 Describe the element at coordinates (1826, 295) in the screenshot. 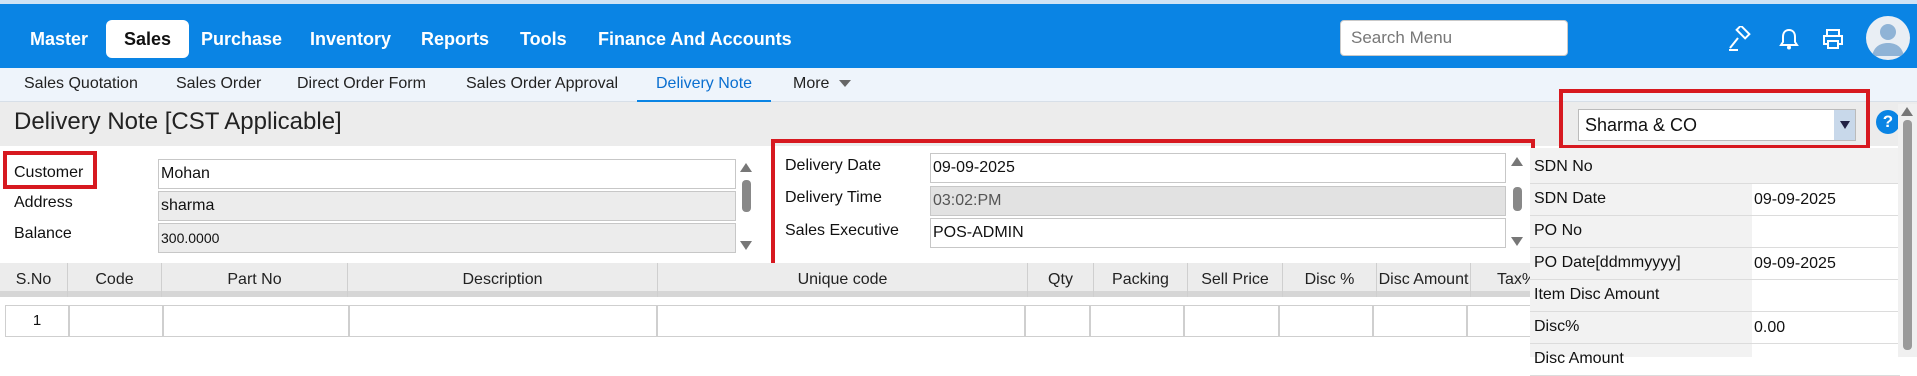

I see `item-disc-amount-value` at that location.